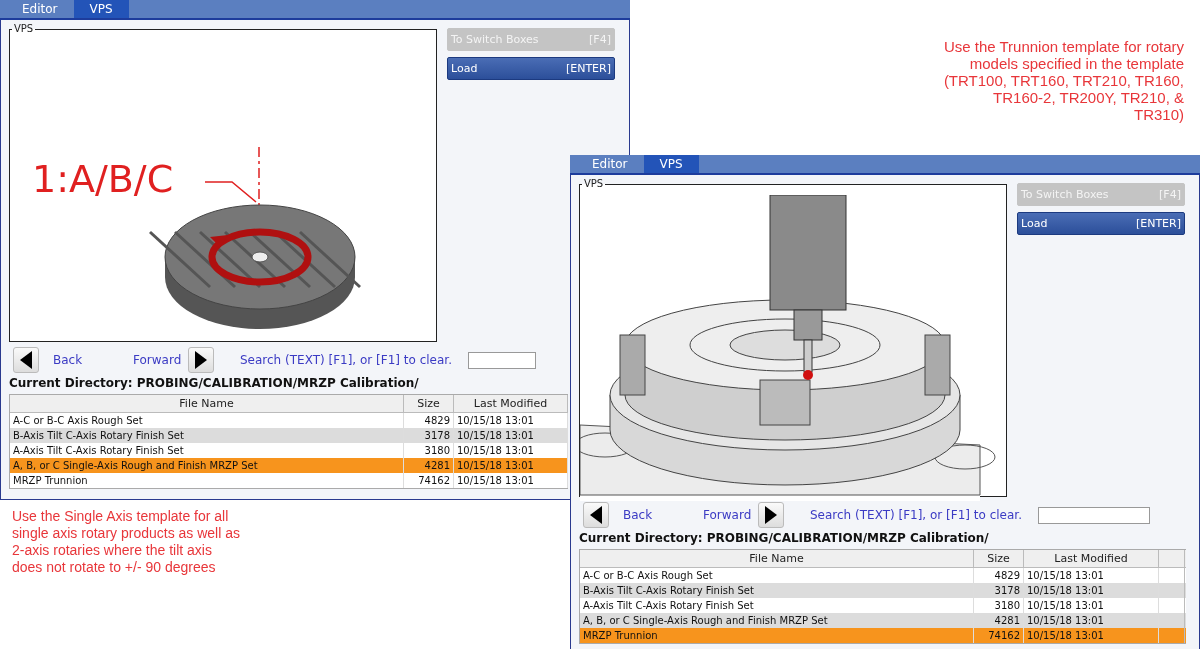 The height and width of the screenshot is (649, 1200). What do you see at coordinates (230, 192) in the screenshot?
I see `leader-line` at bounding box center [230, 192].